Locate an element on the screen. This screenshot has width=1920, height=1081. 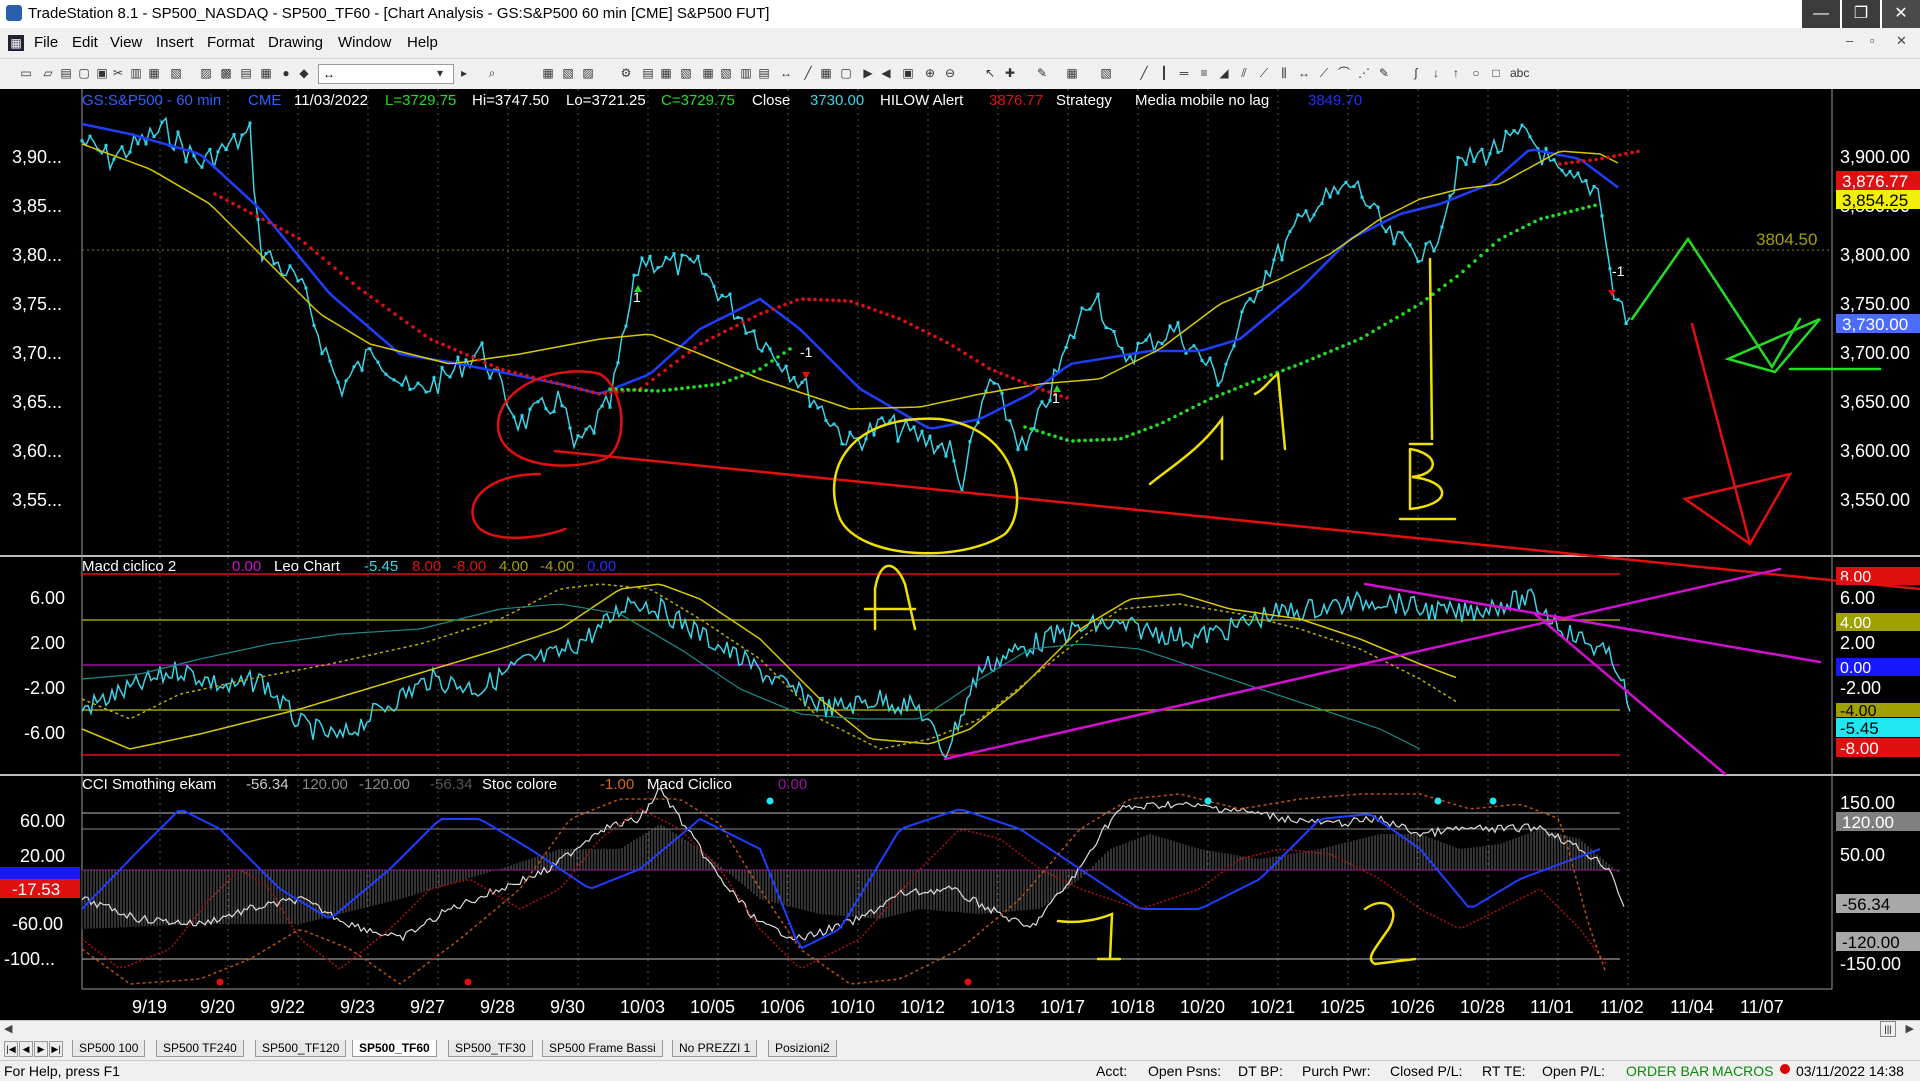
tool-b-icon: ▧ is located at coordinates (686, 73).